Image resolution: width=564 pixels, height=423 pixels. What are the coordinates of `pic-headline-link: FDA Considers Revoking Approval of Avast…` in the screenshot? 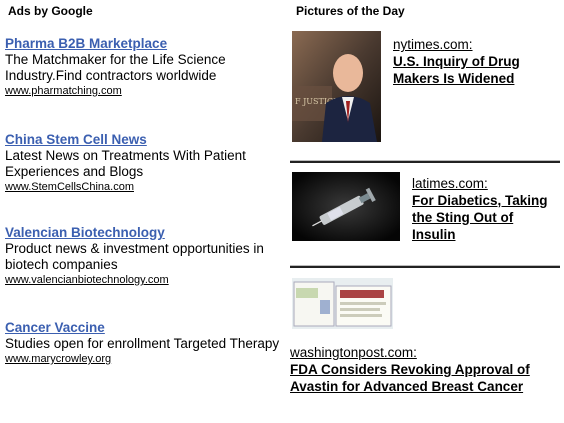 It's located at (425, 378).